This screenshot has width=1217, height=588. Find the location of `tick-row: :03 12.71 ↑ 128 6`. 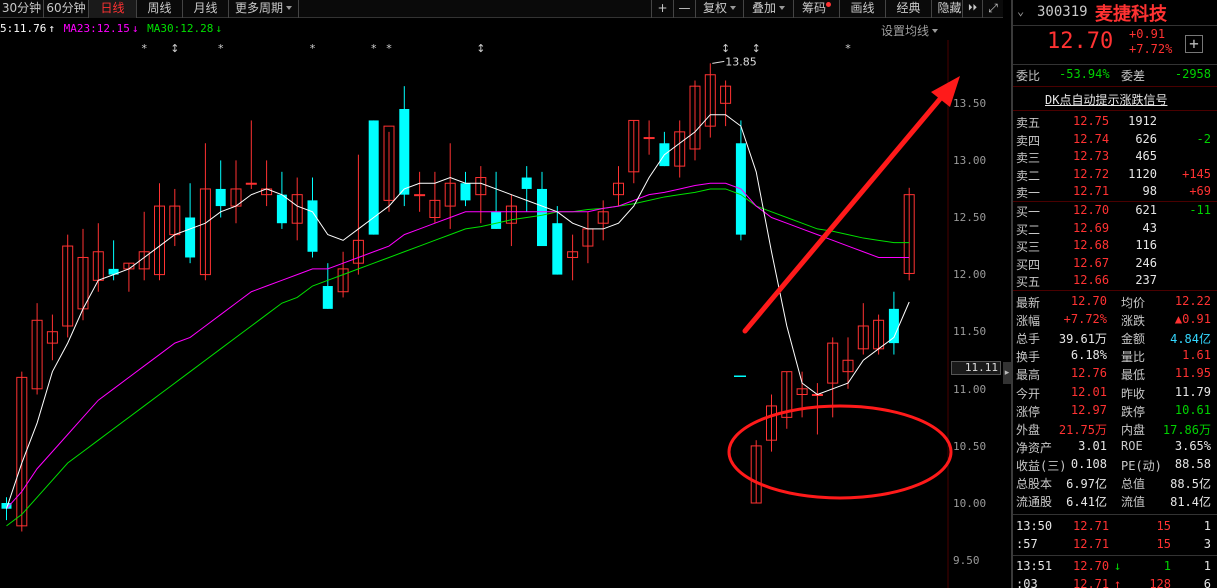

tick-row: :03 12.71 ↑ 128 6 is located at coordinates (1115, 582).